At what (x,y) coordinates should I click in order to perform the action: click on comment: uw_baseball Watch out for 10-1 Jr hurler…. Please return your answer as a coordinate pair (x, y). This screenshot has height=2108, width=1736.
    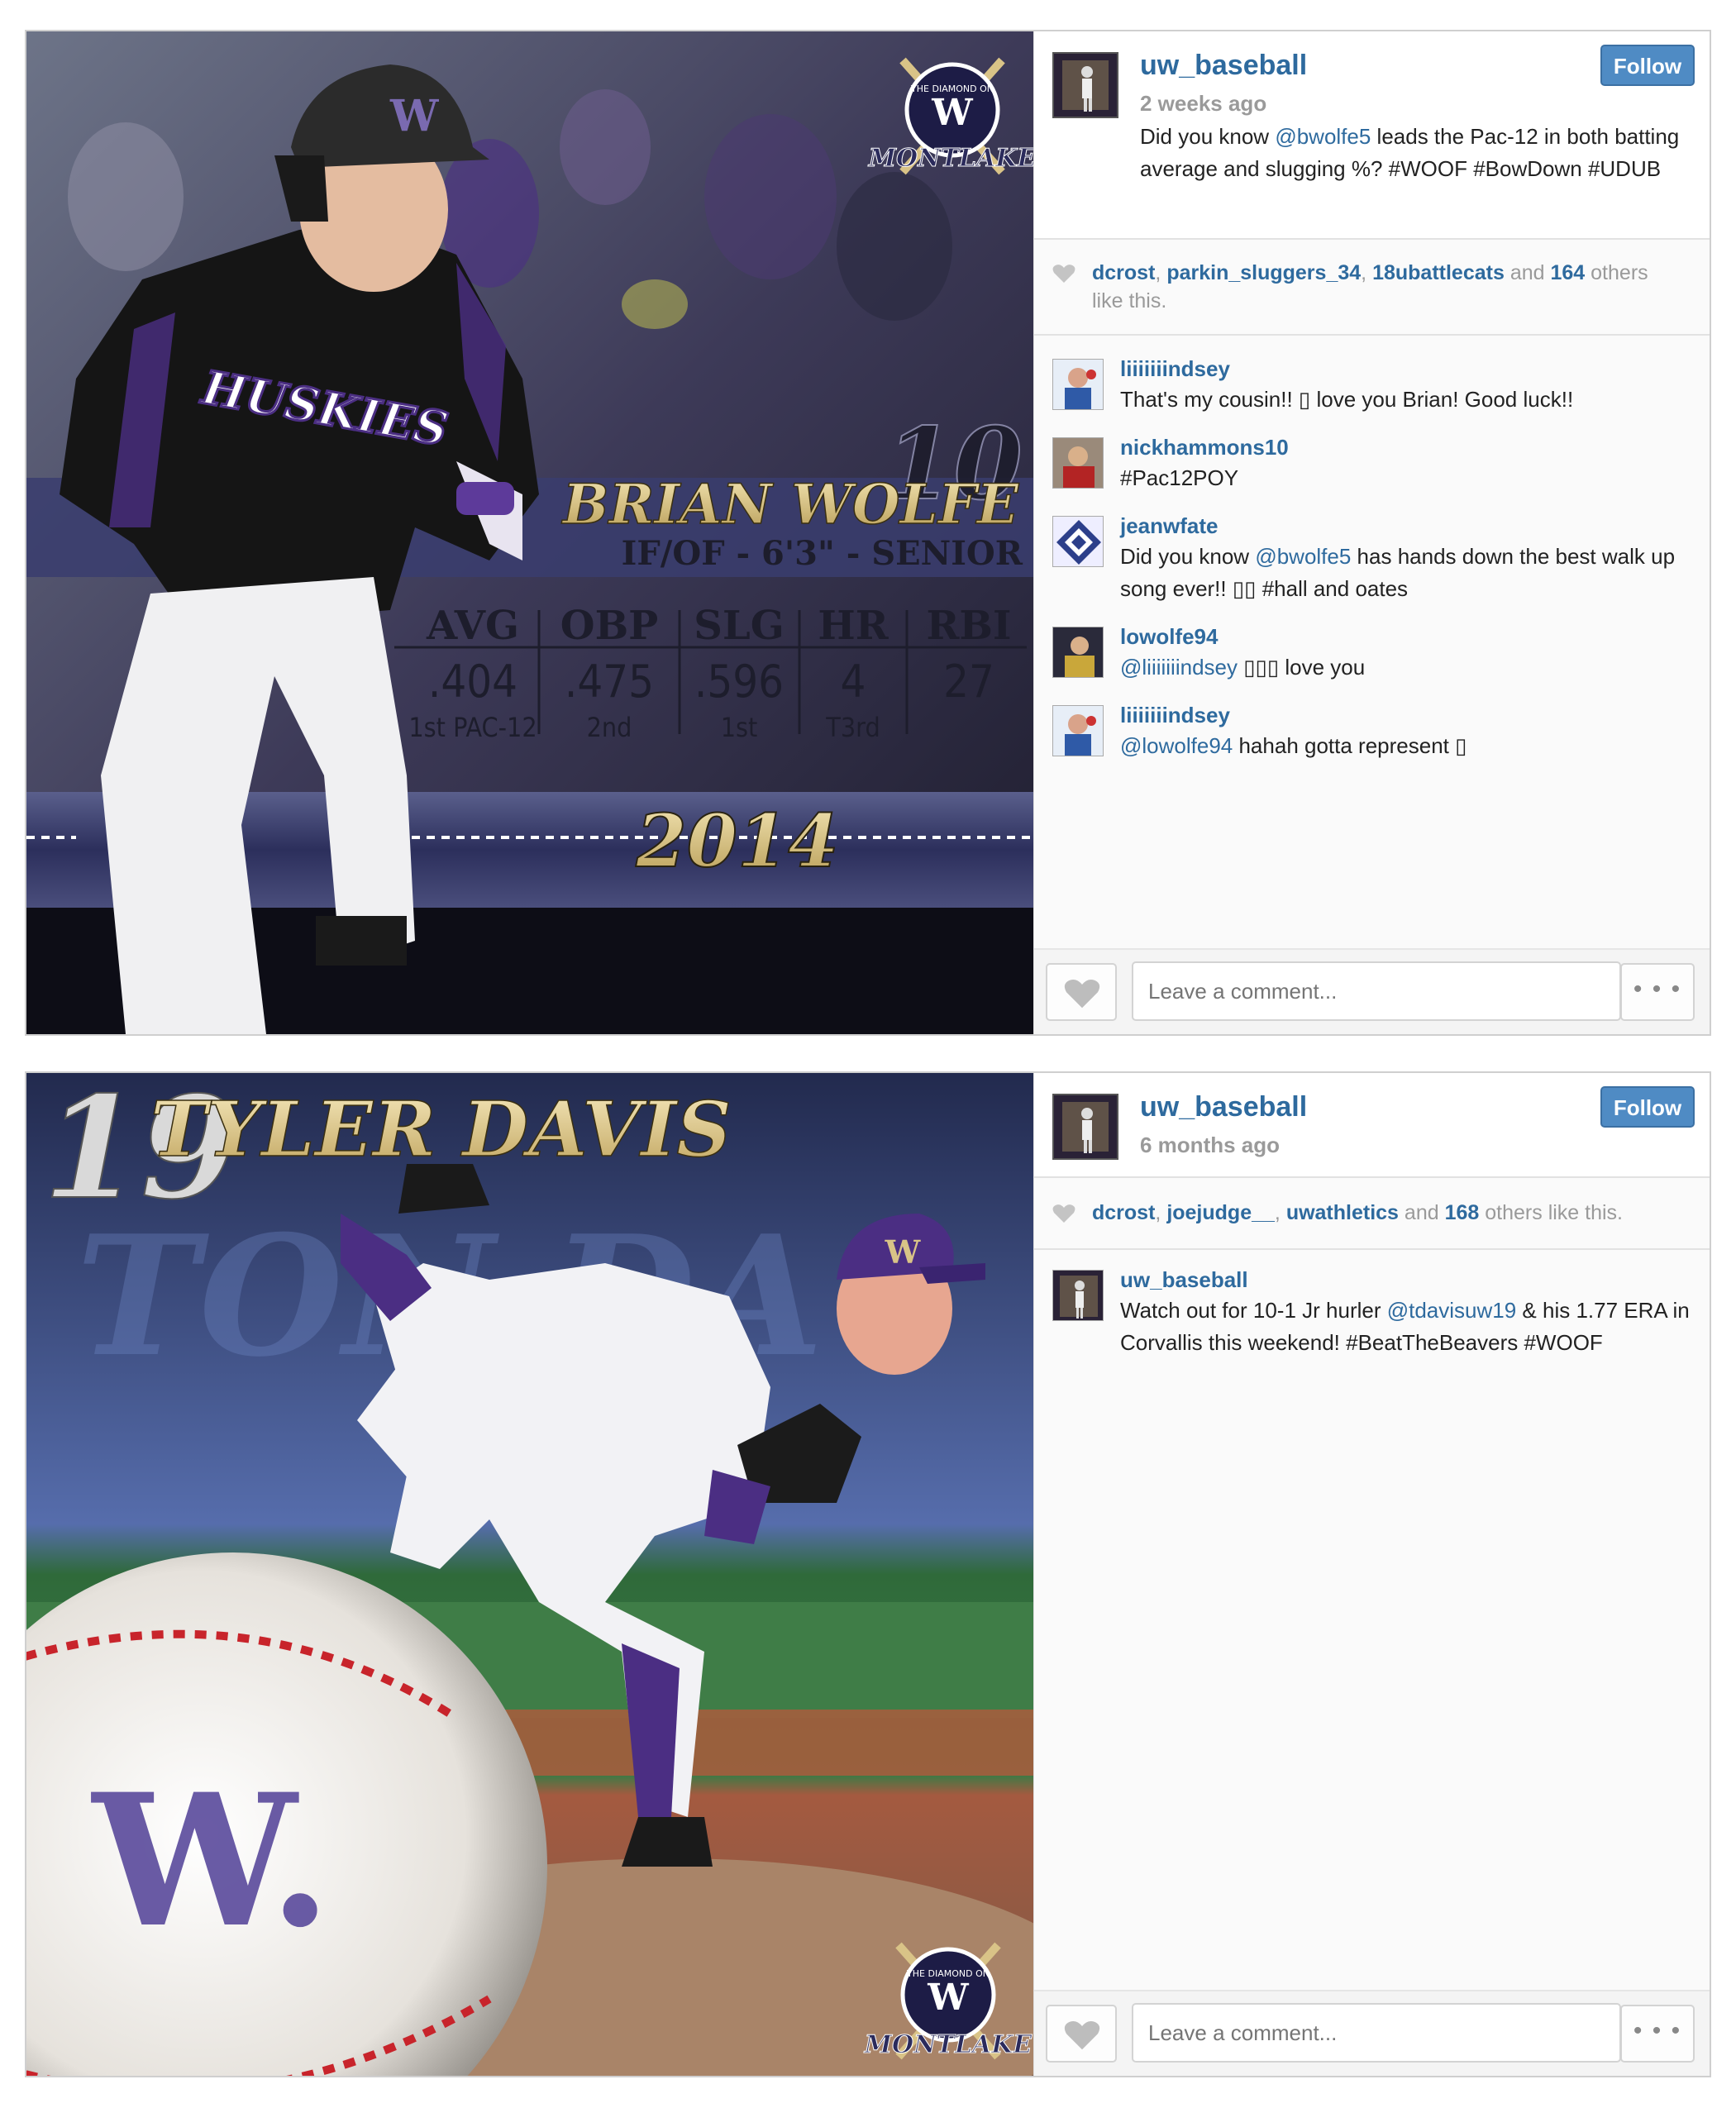
    Looking at the image, I should click on (1372, 1312).